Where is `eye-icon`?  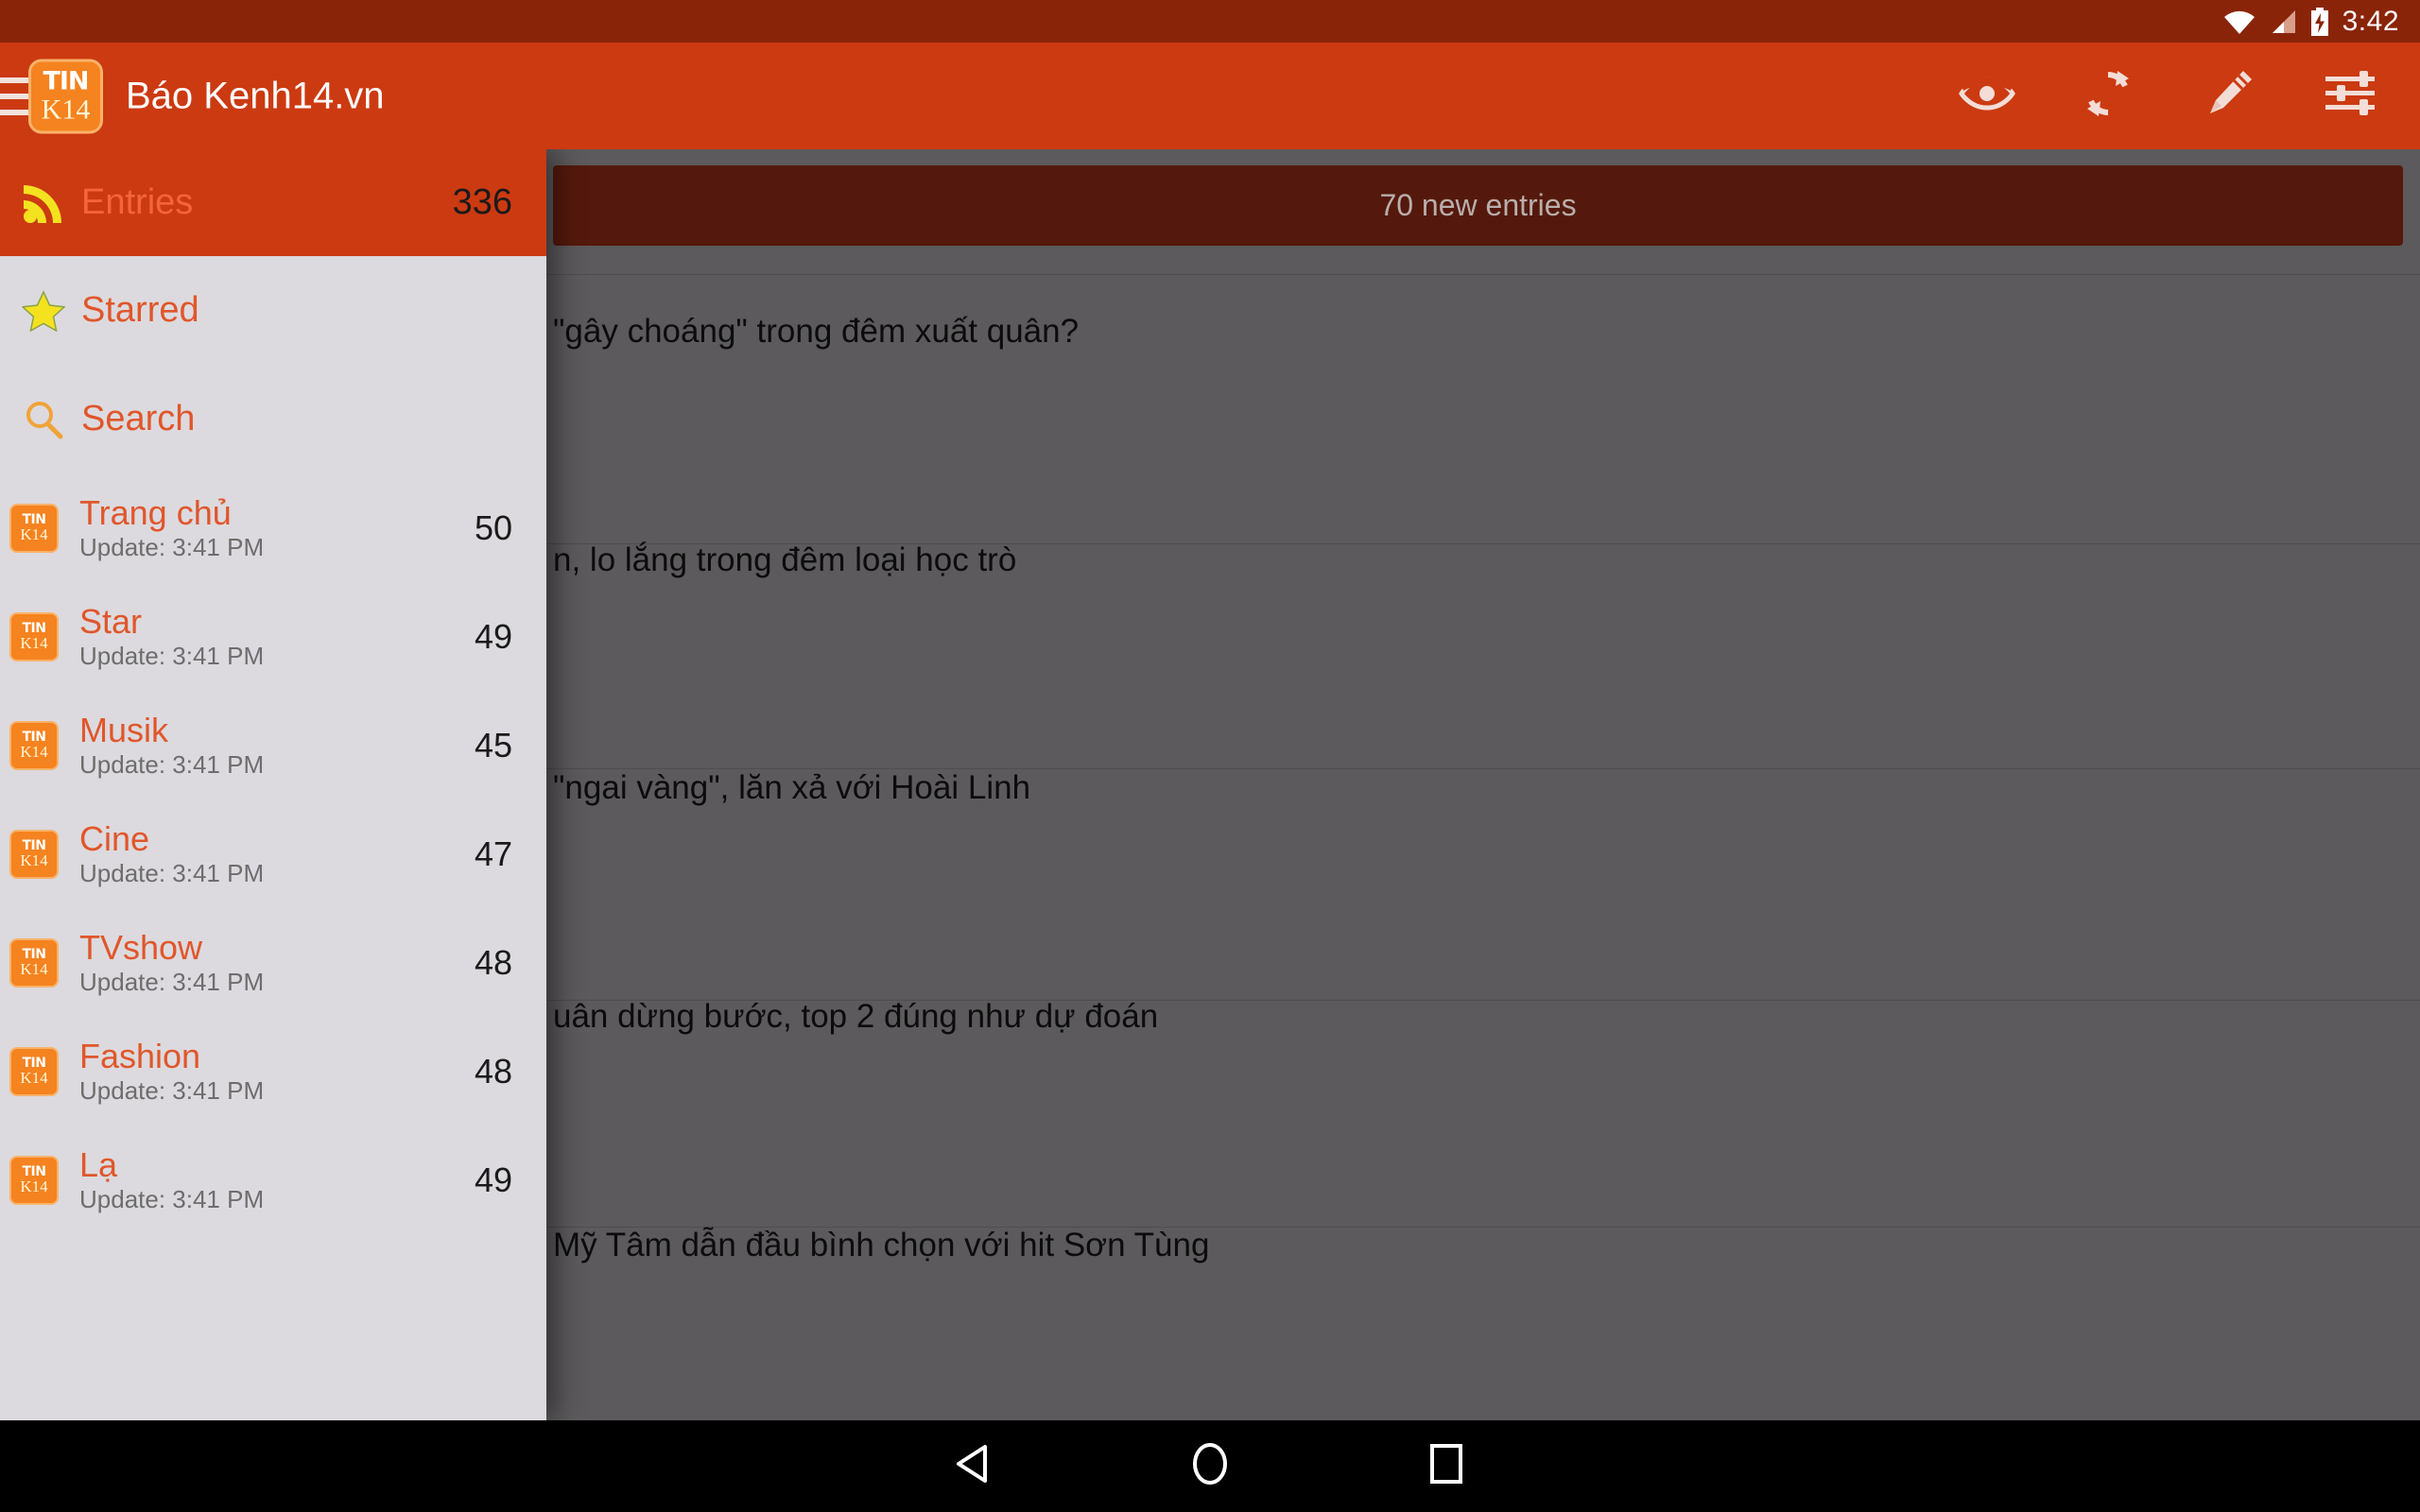
eye-icon is located at coordinates (1987, 96).